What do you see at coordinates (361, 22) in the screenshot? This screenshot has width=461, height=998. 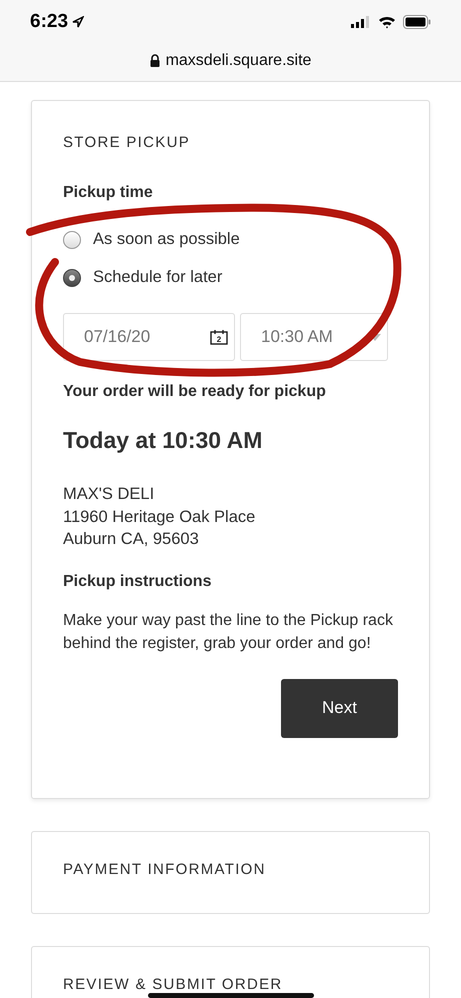 I see `signal-icon` at bounding box center [361, 22].